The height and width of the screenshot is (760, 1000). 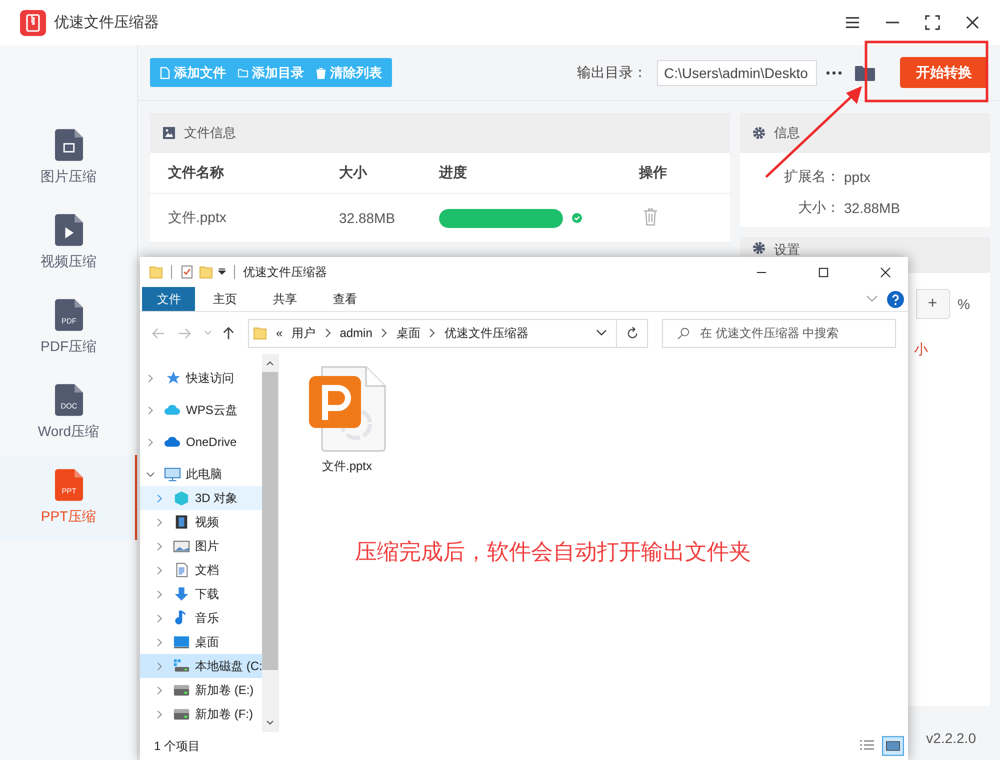 What do you see at coordinates (653, 173) in the screenshot?
I see `column-header: 操作` at bounding box center [653, 173].